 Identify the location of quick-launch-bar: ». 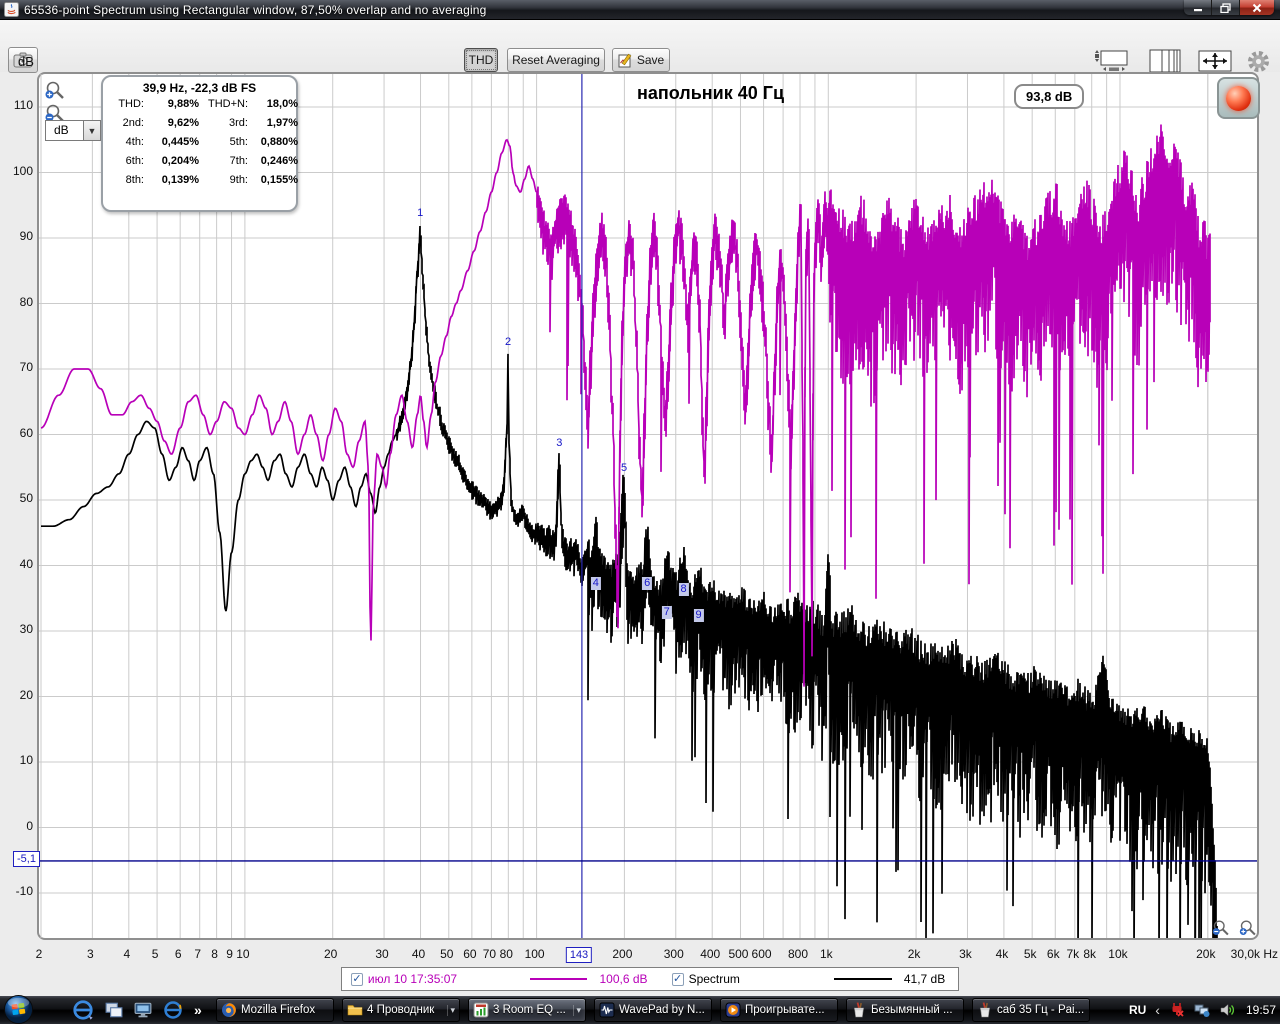
(137, 1010).